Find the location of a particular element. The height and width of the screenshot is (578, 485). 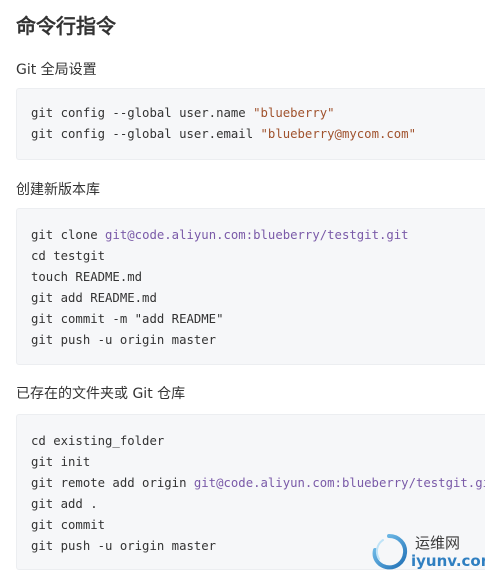

code-line: touch README.md is located at coordinates (251, 277).